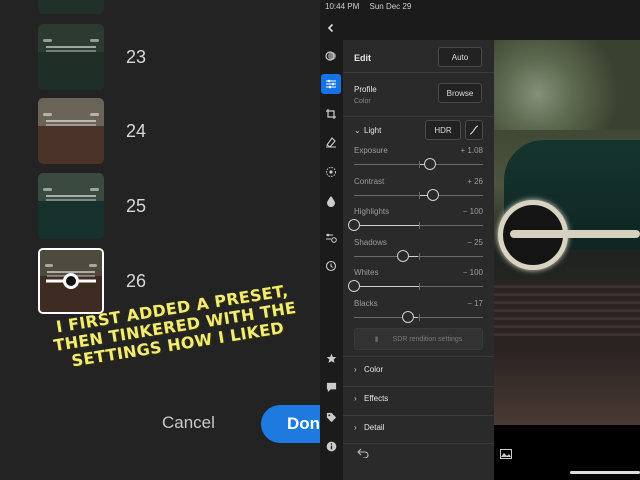  I want to click on slider-label: Highlights, so click(372, 211).